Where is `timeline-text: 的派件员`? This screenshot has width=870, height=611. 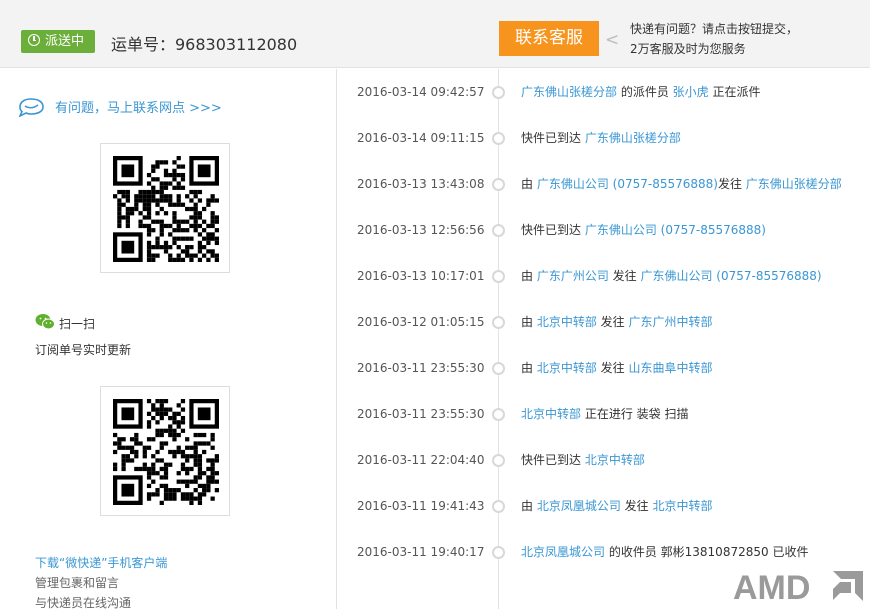 timeline-text: 的派件员 is located at coordinates (645, 92).